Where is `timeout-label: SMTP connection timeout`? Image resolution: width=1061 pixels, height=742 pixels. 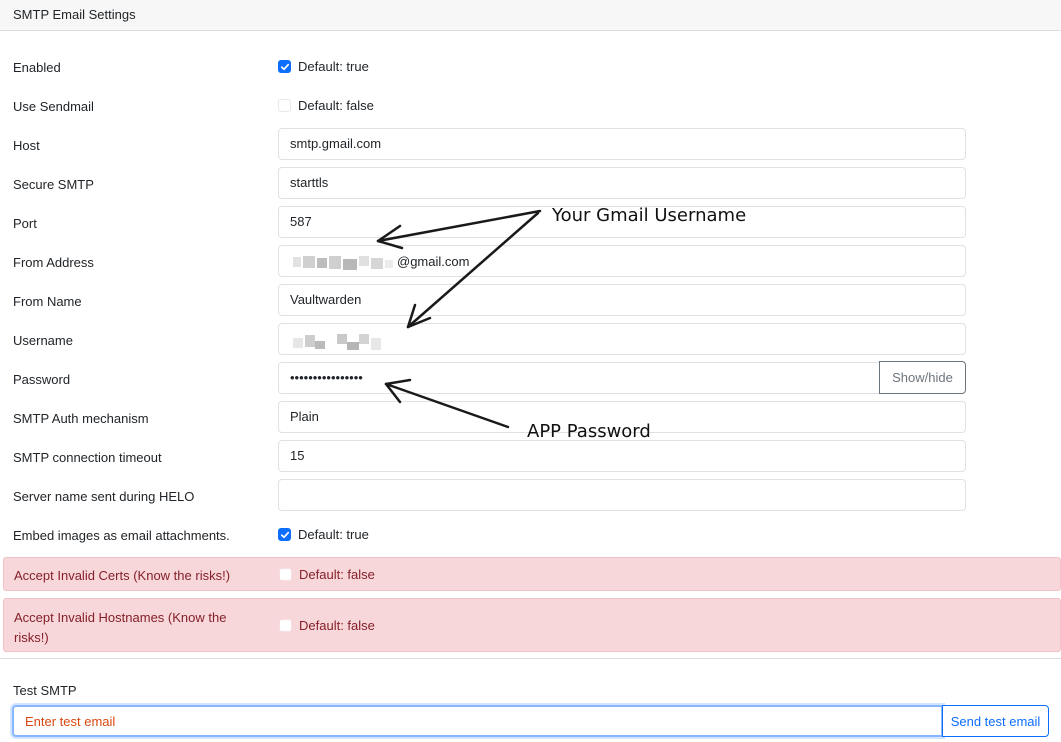 timeout-label: SMTP connection timeout is located at coordinates (87, 457).